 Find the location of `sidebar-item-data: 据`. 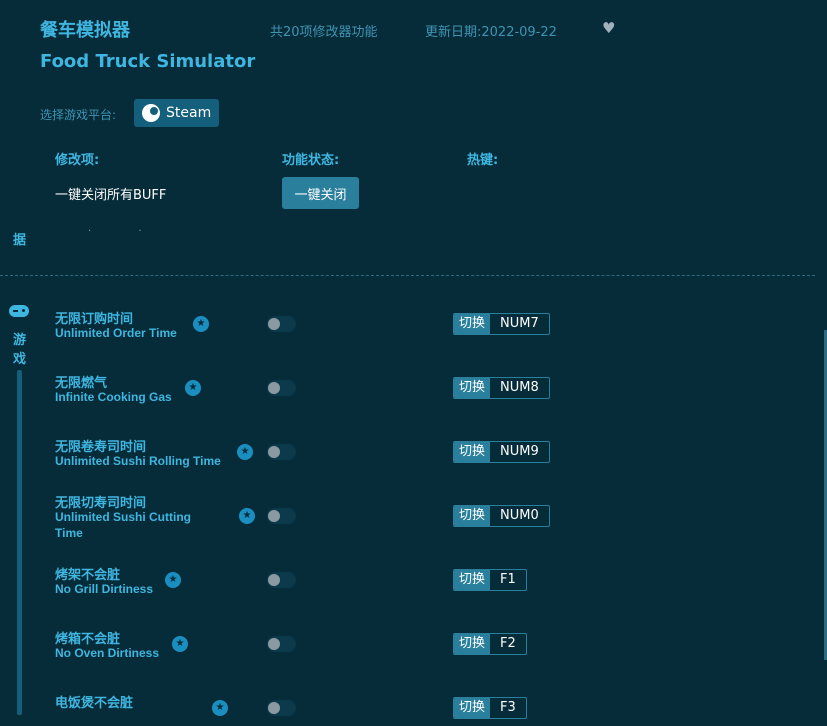

sidebar-item-data: 据 is located at coordinates (19, 238).